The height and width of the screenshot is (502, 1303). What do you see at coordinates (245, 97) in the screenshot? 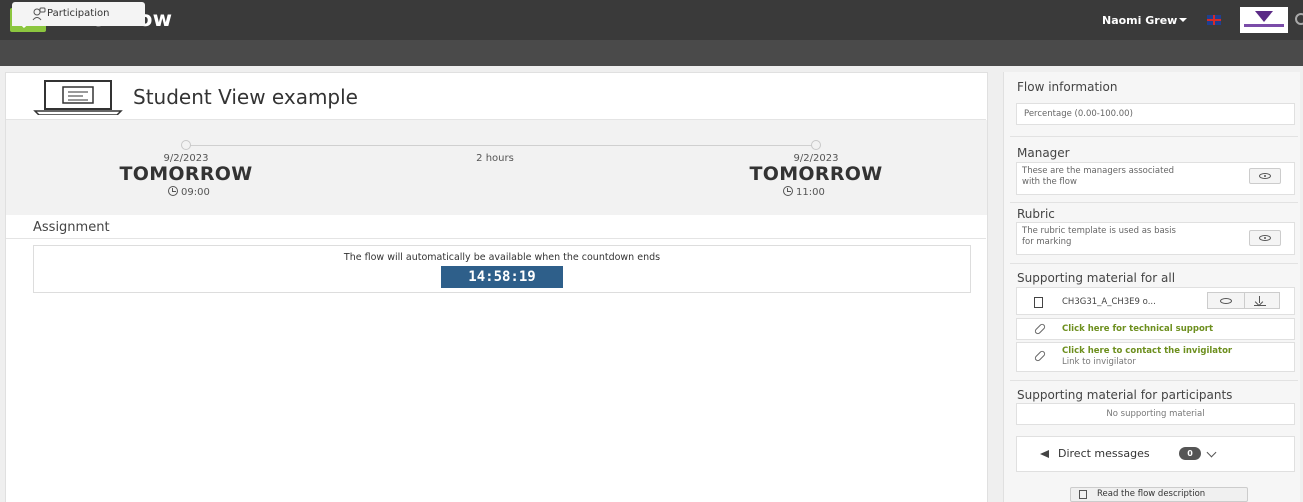
I see `page-title: Student View example` at bounding box center [245, 97].